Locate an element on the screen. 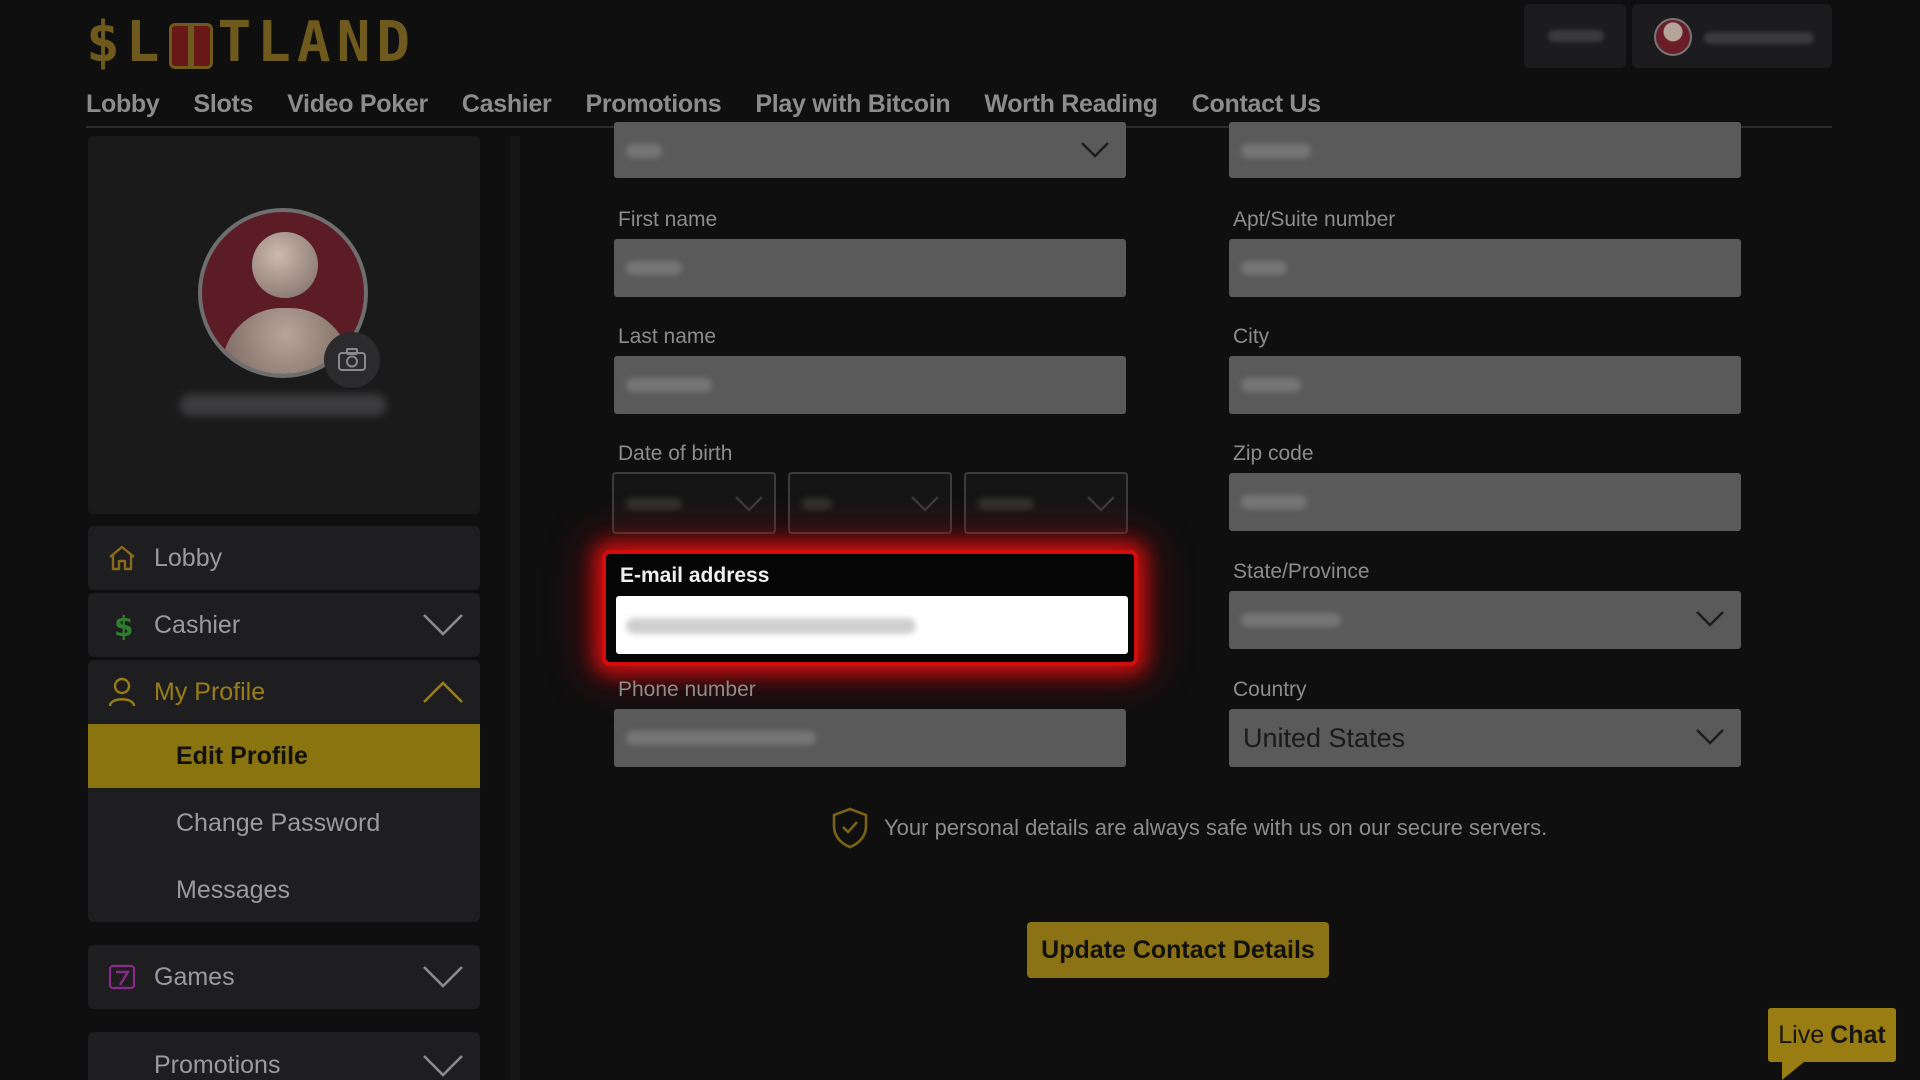 The height and width of the screenshot is (1080, 1920). camera-icon is located at coordinates (352, 360).